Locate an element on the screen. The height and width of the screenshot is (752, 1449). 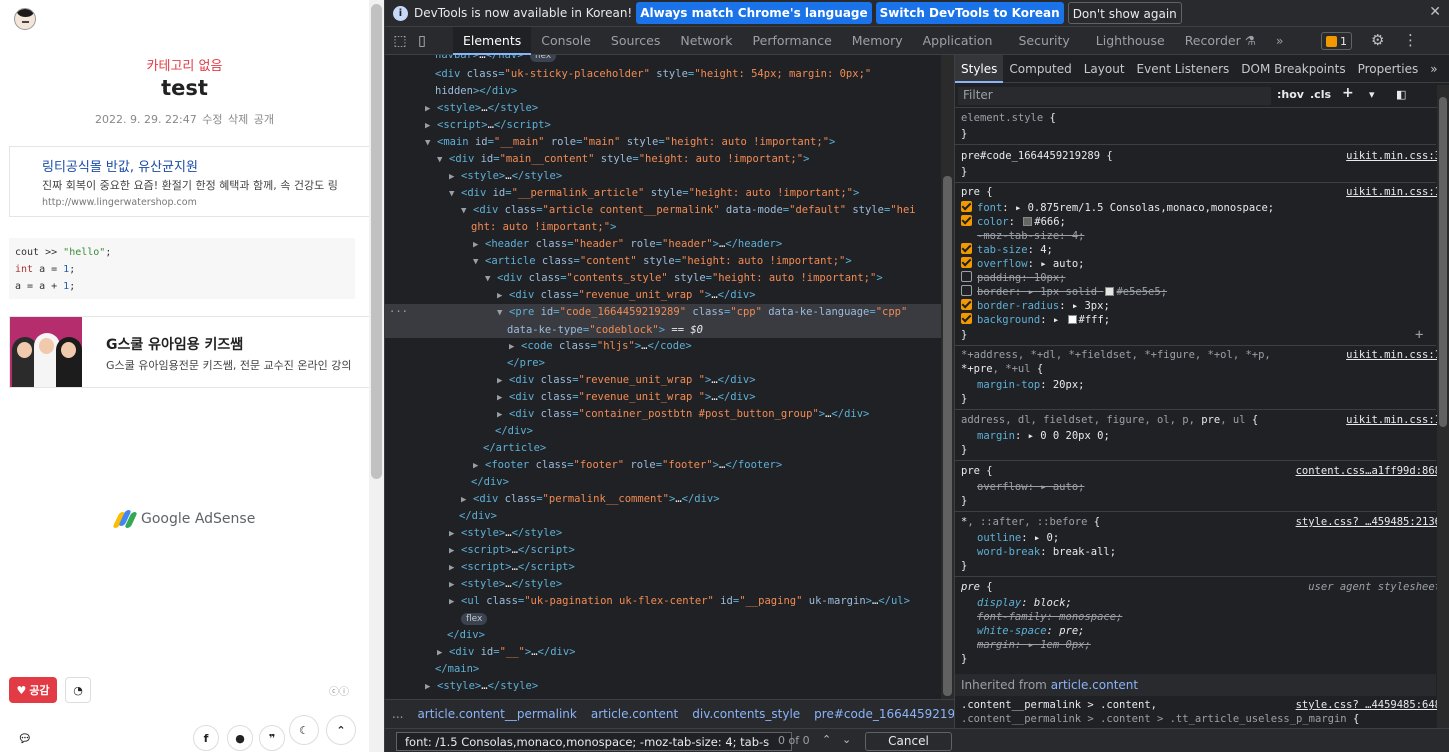
edit-link: 수정 is located at coordinates (212, 119).